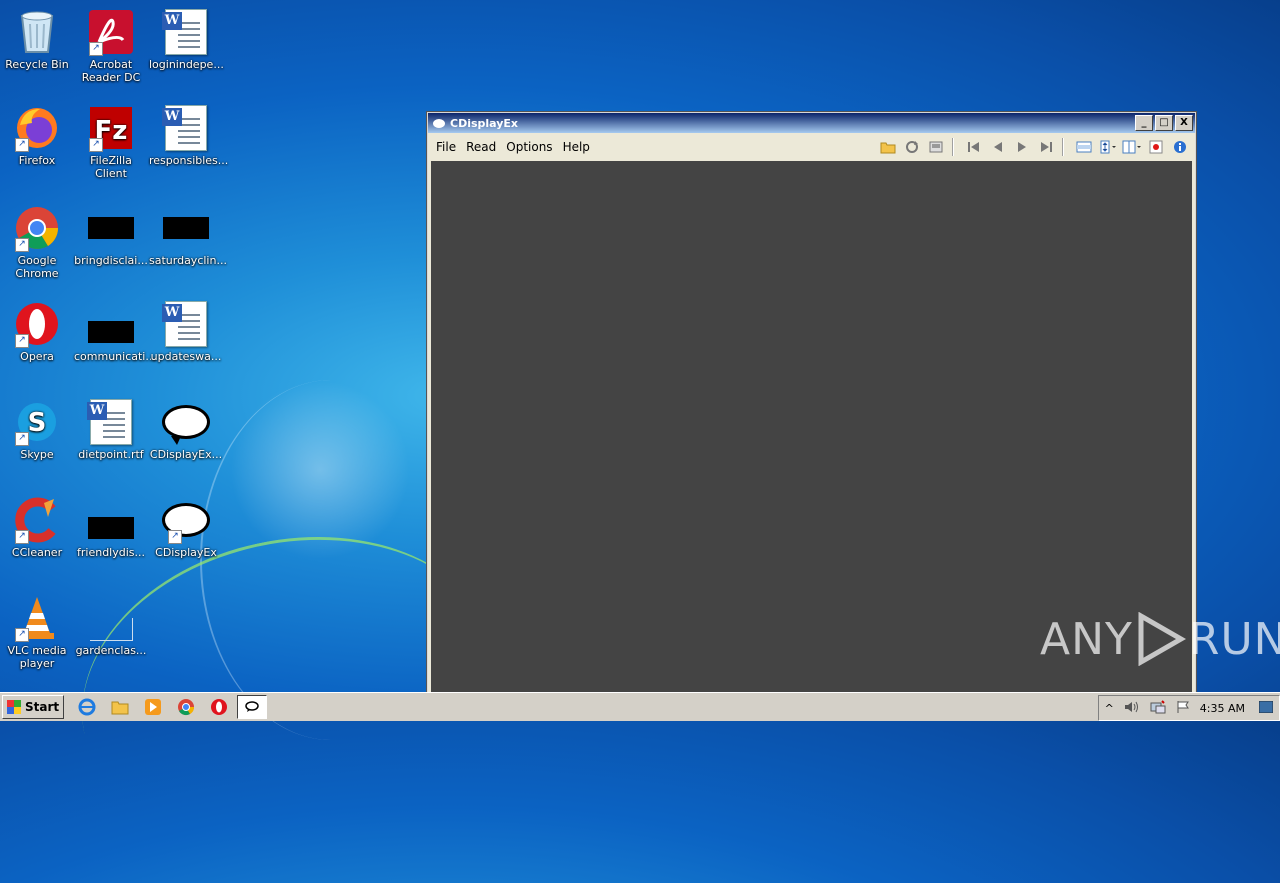 The image size is (1280, 883). What do you see at coordinates (37, 618) in the screenshot?
I see `vlc-cone-icon: ↗` at bounding box center [37, 618].